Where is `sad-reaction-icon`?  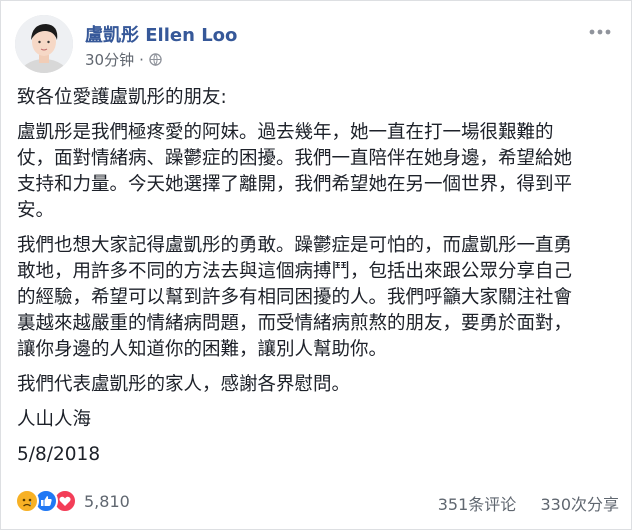
sad-reaction-icon is located at coordinates (27, 501).